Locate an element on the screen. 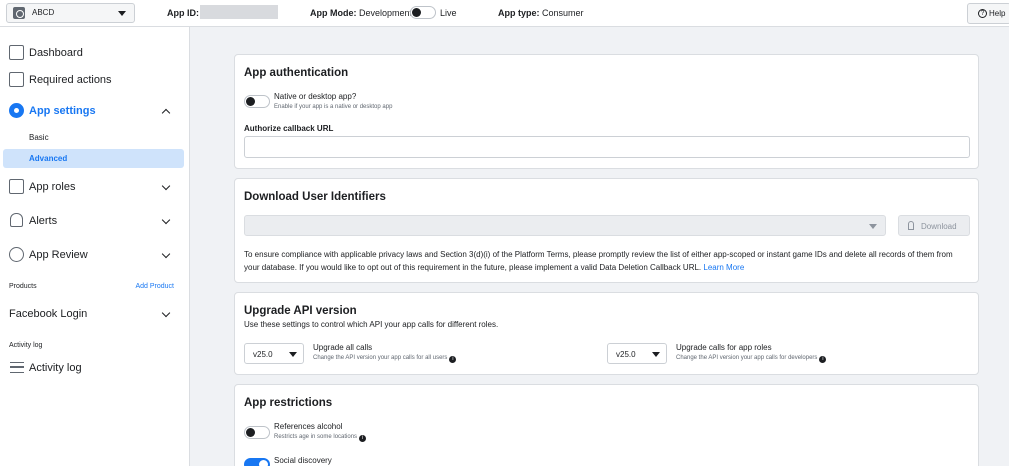  sidebar-item-label: Activity log is located at coordinates (55, 368).